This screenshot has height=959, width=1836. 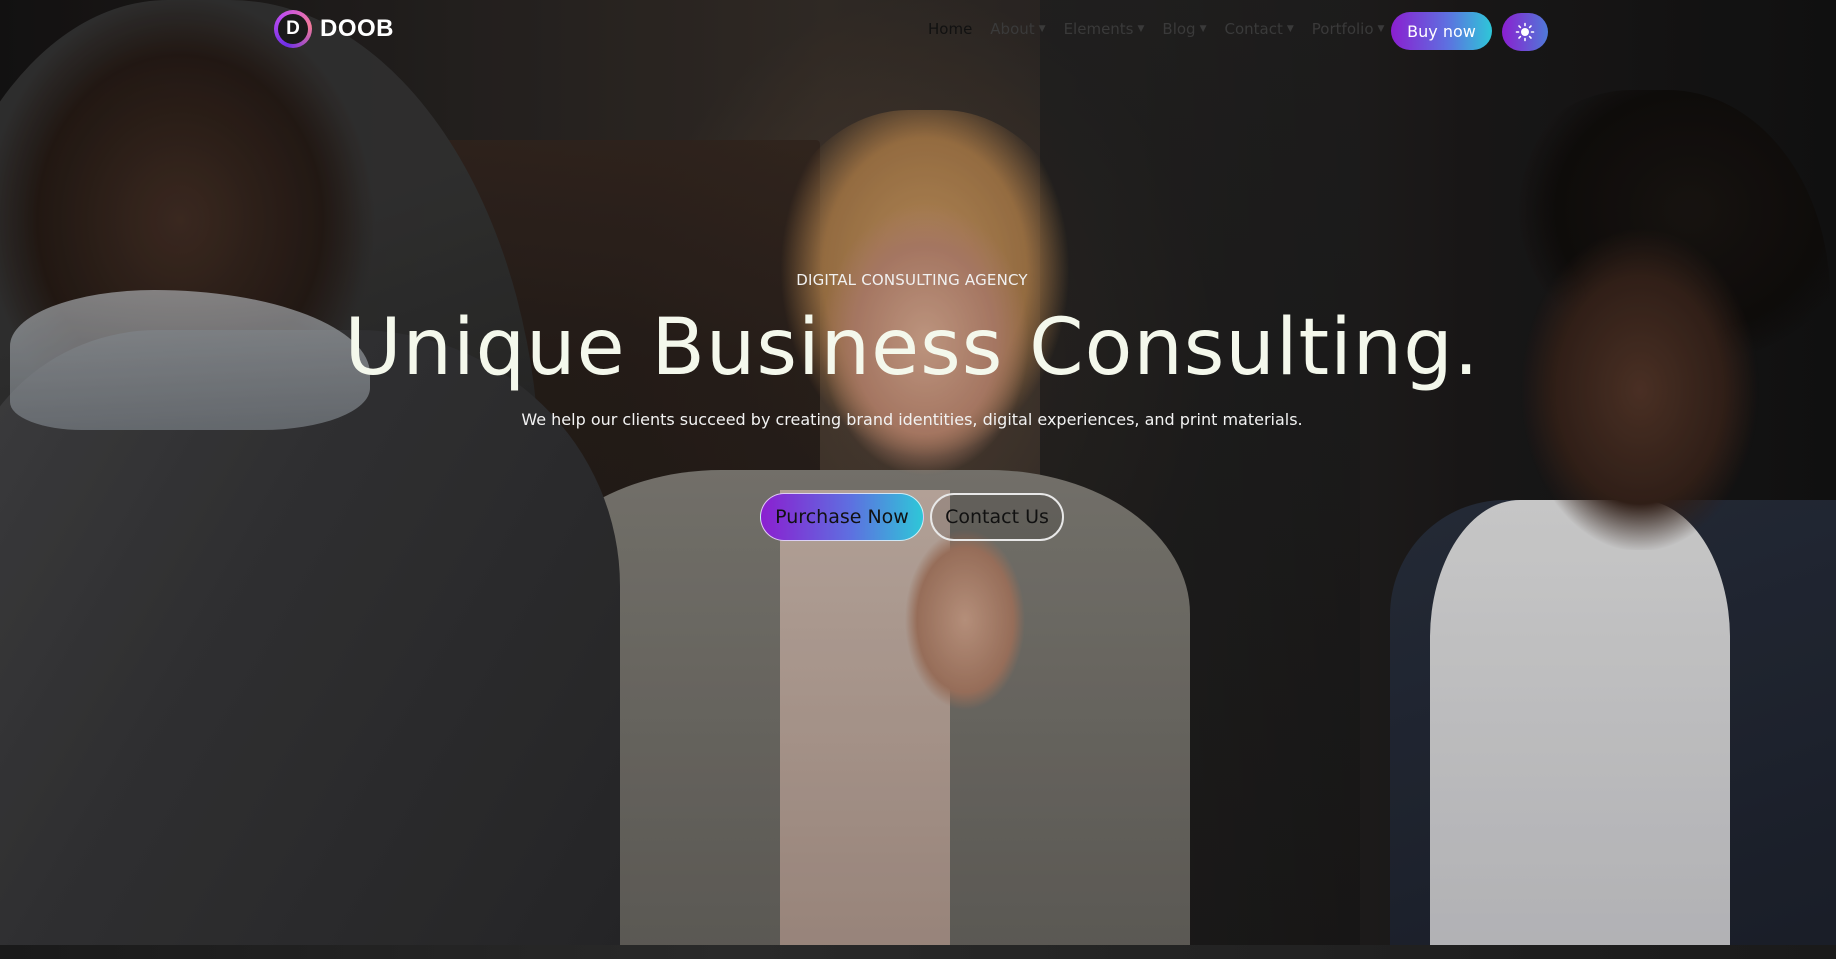 What do you see at coordinates (842, 517) in the screenshot?
I see `purchase-now-button: Purchase Now` at bounding box center [842, 517].